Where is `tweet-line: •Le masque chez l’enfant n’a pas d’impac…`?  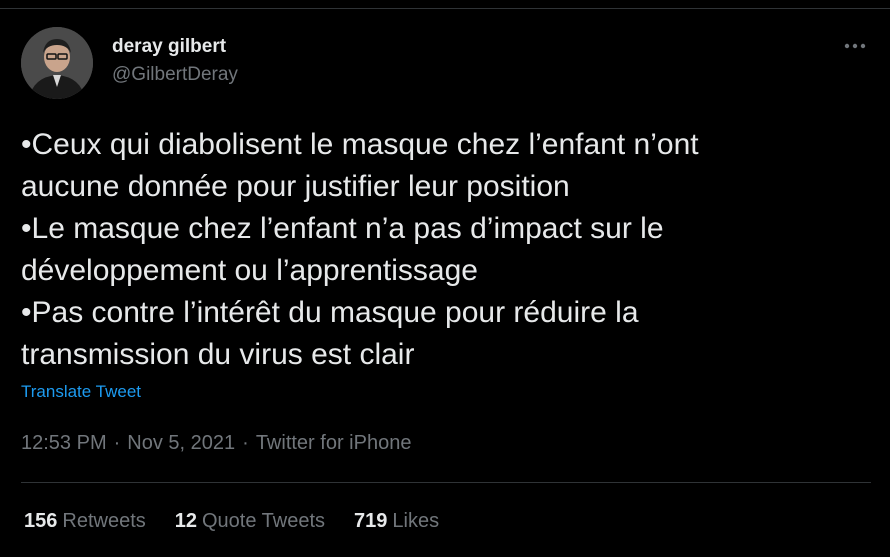
tweet-line: •Le masque chez l’enfant n’a pas d’impac… is located at coordinates (342, 228).